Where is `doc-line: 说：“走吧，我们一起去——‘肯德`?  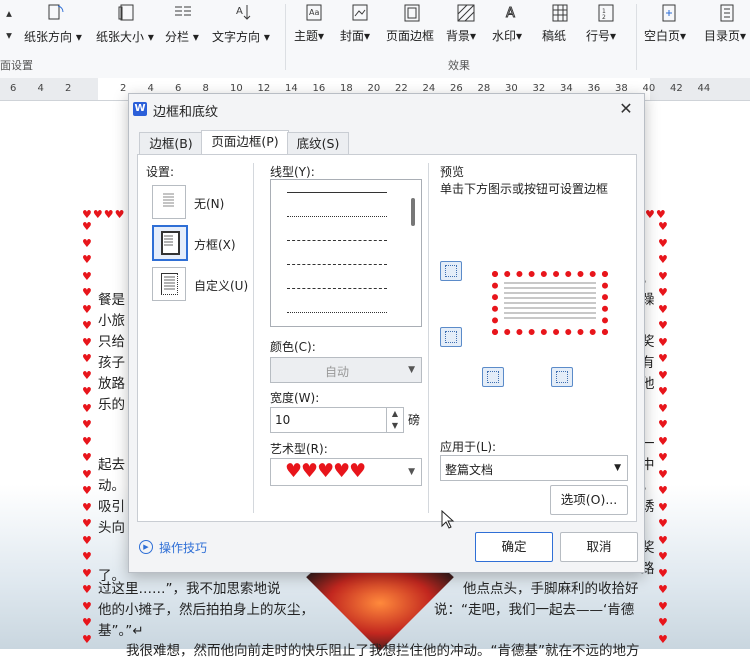 doc-line: 说：“走吧，我们一起去——‘肯德 is located at coordinates (534, 610).